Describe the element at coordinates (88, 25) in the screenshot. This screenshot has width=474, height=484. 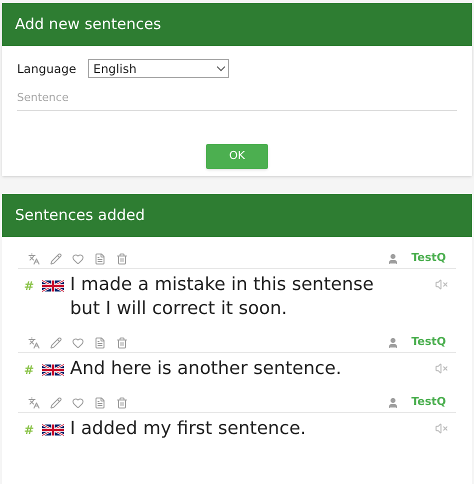
I see `panel-title: Add new sentences` at that location.